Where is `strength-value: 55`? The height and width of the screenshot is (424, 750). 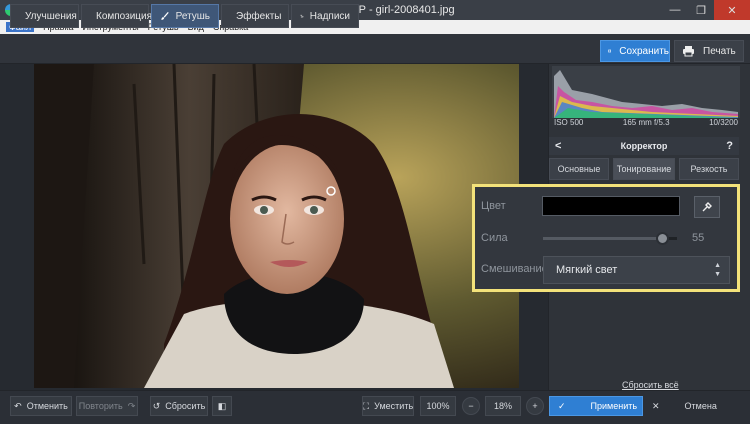 strength-value: 55 is located at coordinates (698, 238).